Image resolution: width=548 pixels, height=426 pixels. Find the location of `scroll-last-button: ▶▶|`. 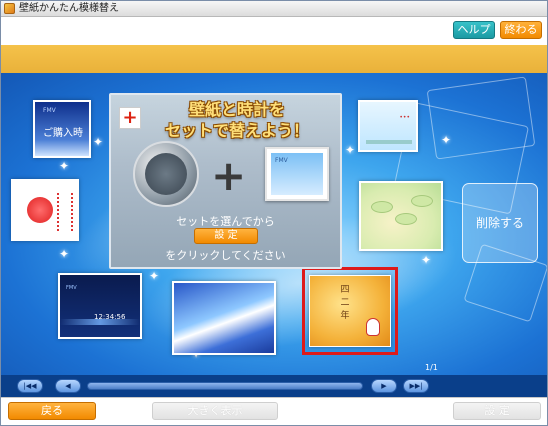

scroll-last-button: ▶▶| is located at coordinates (416, 386).